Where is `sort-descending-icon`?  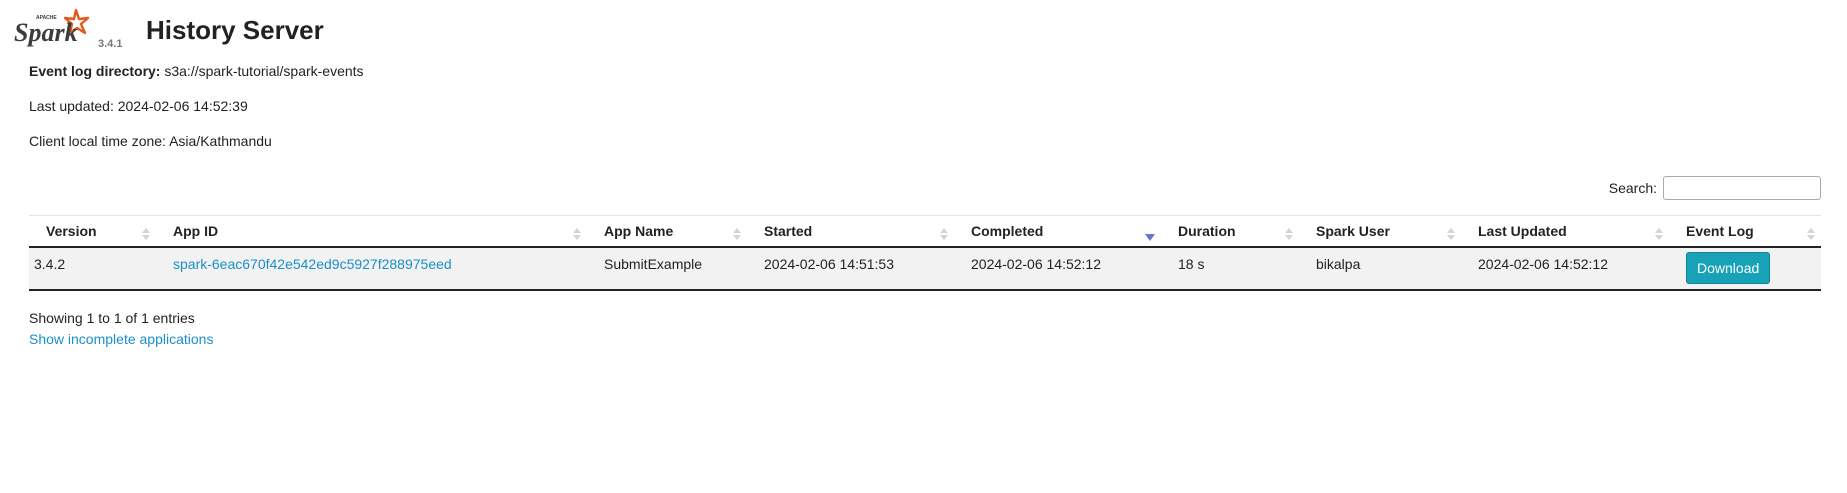 sort-descending-icon is located at coordinates (1150, 237).